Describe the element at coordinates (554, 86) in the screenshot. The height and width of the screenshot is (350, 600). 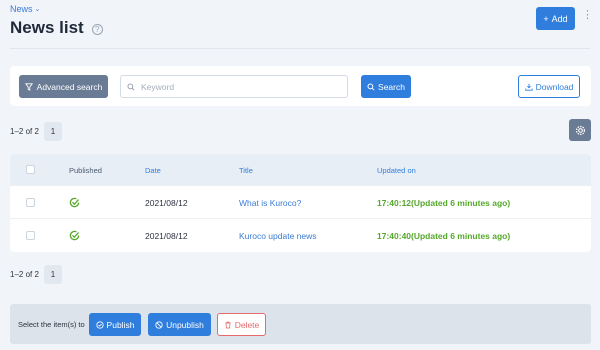
I see `download-button-label: Download` at that location.